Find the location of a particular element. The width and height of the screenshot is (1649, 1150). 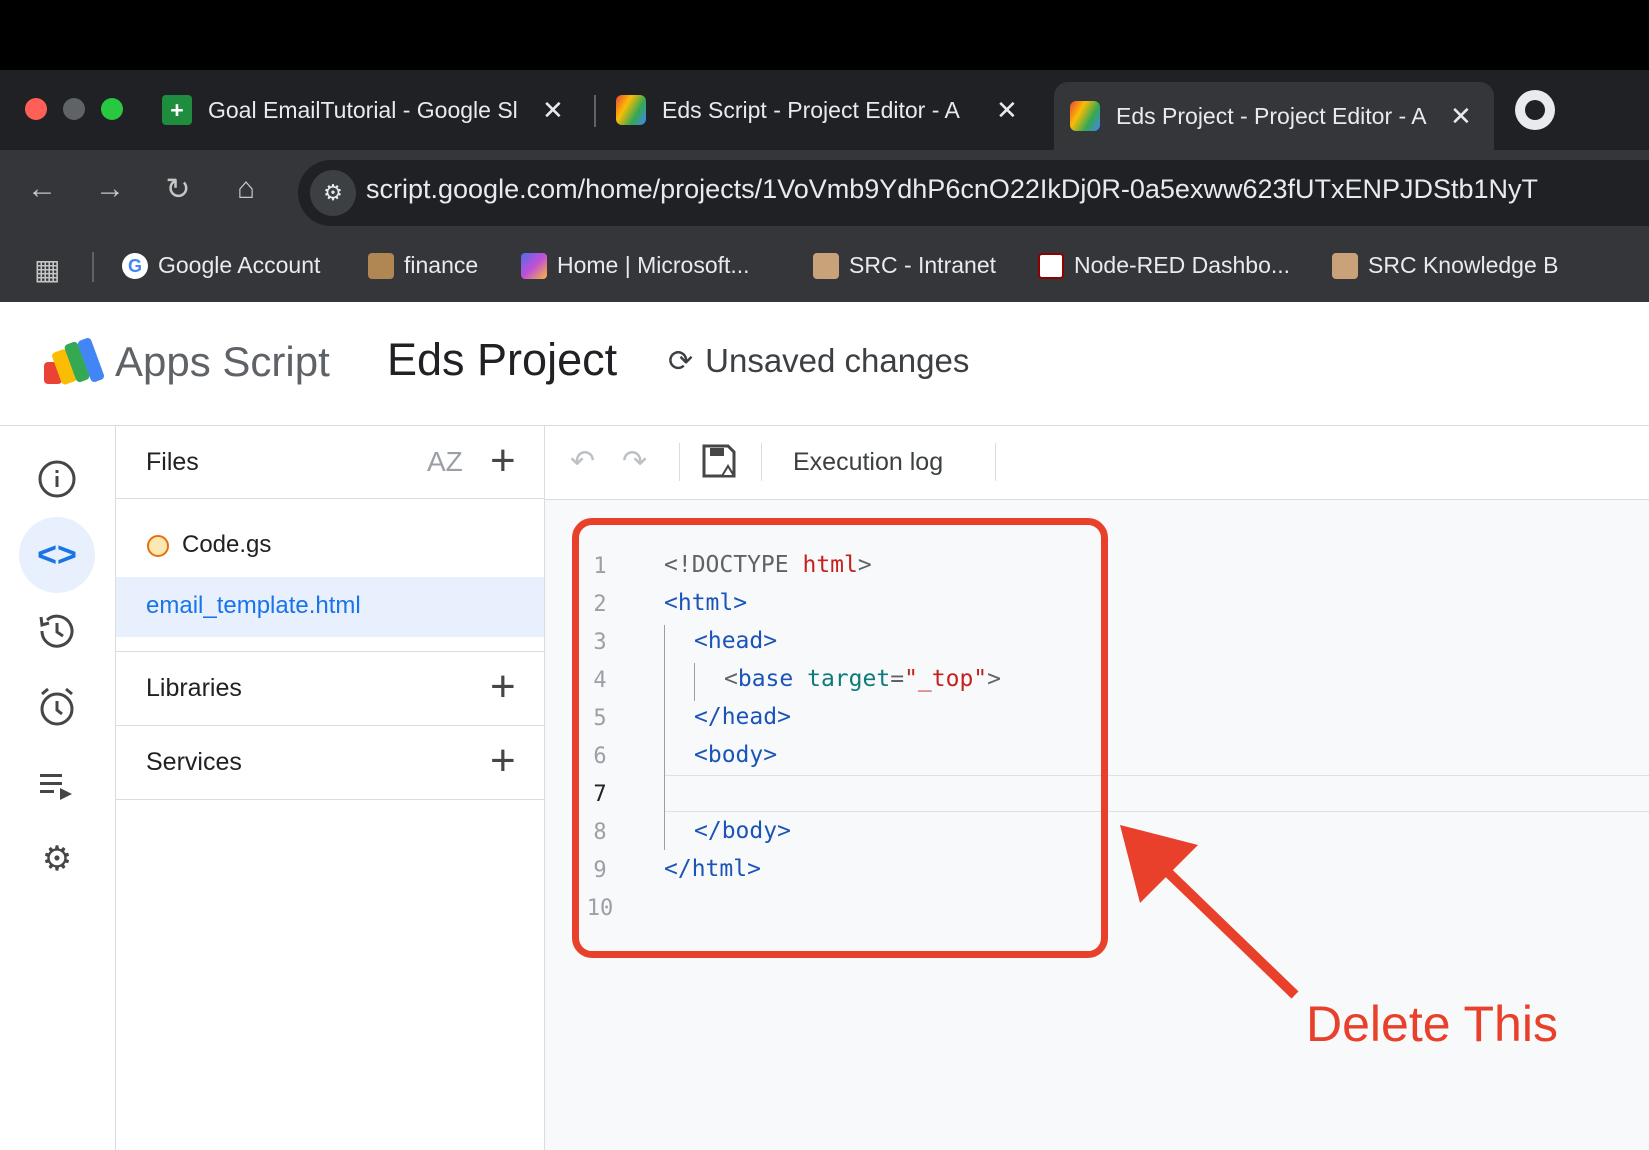

services-header: Services is located at coordinates (194, 762).